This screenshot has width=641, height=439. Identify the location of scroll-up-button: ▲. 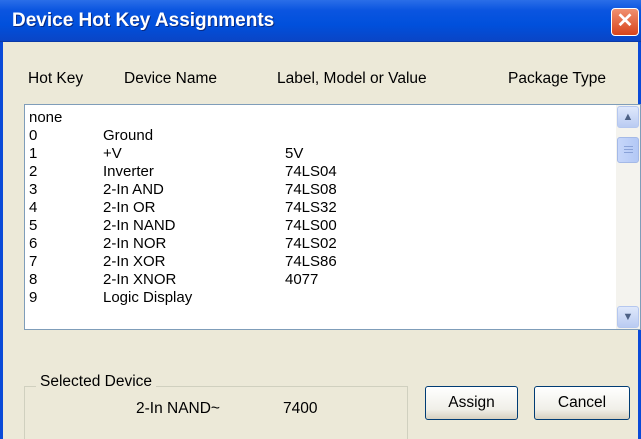
(628, 117).